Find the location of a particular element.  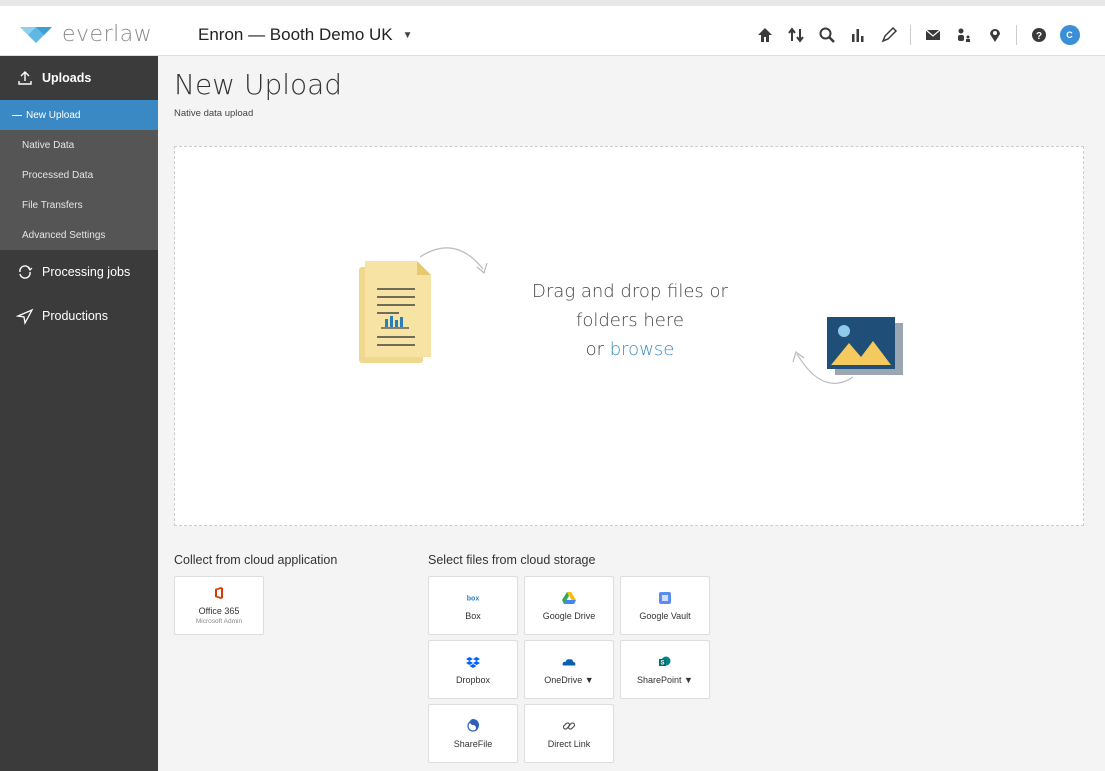

workspace-selector: Enron — Booth Demo UK ▼ is located at coordinates (305, 35).